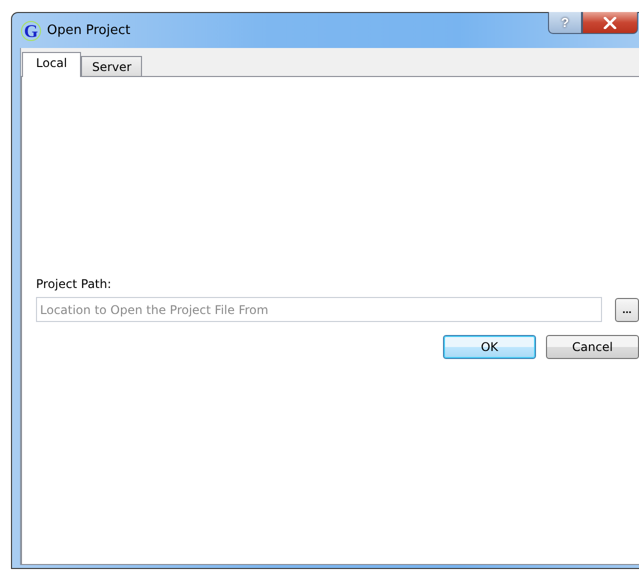 The width and height of the screenshot is (639, 572). What do you see at coordinates (52, 64) in the screenshot?
I see `tab: Local` at bounding box center [52, 64].